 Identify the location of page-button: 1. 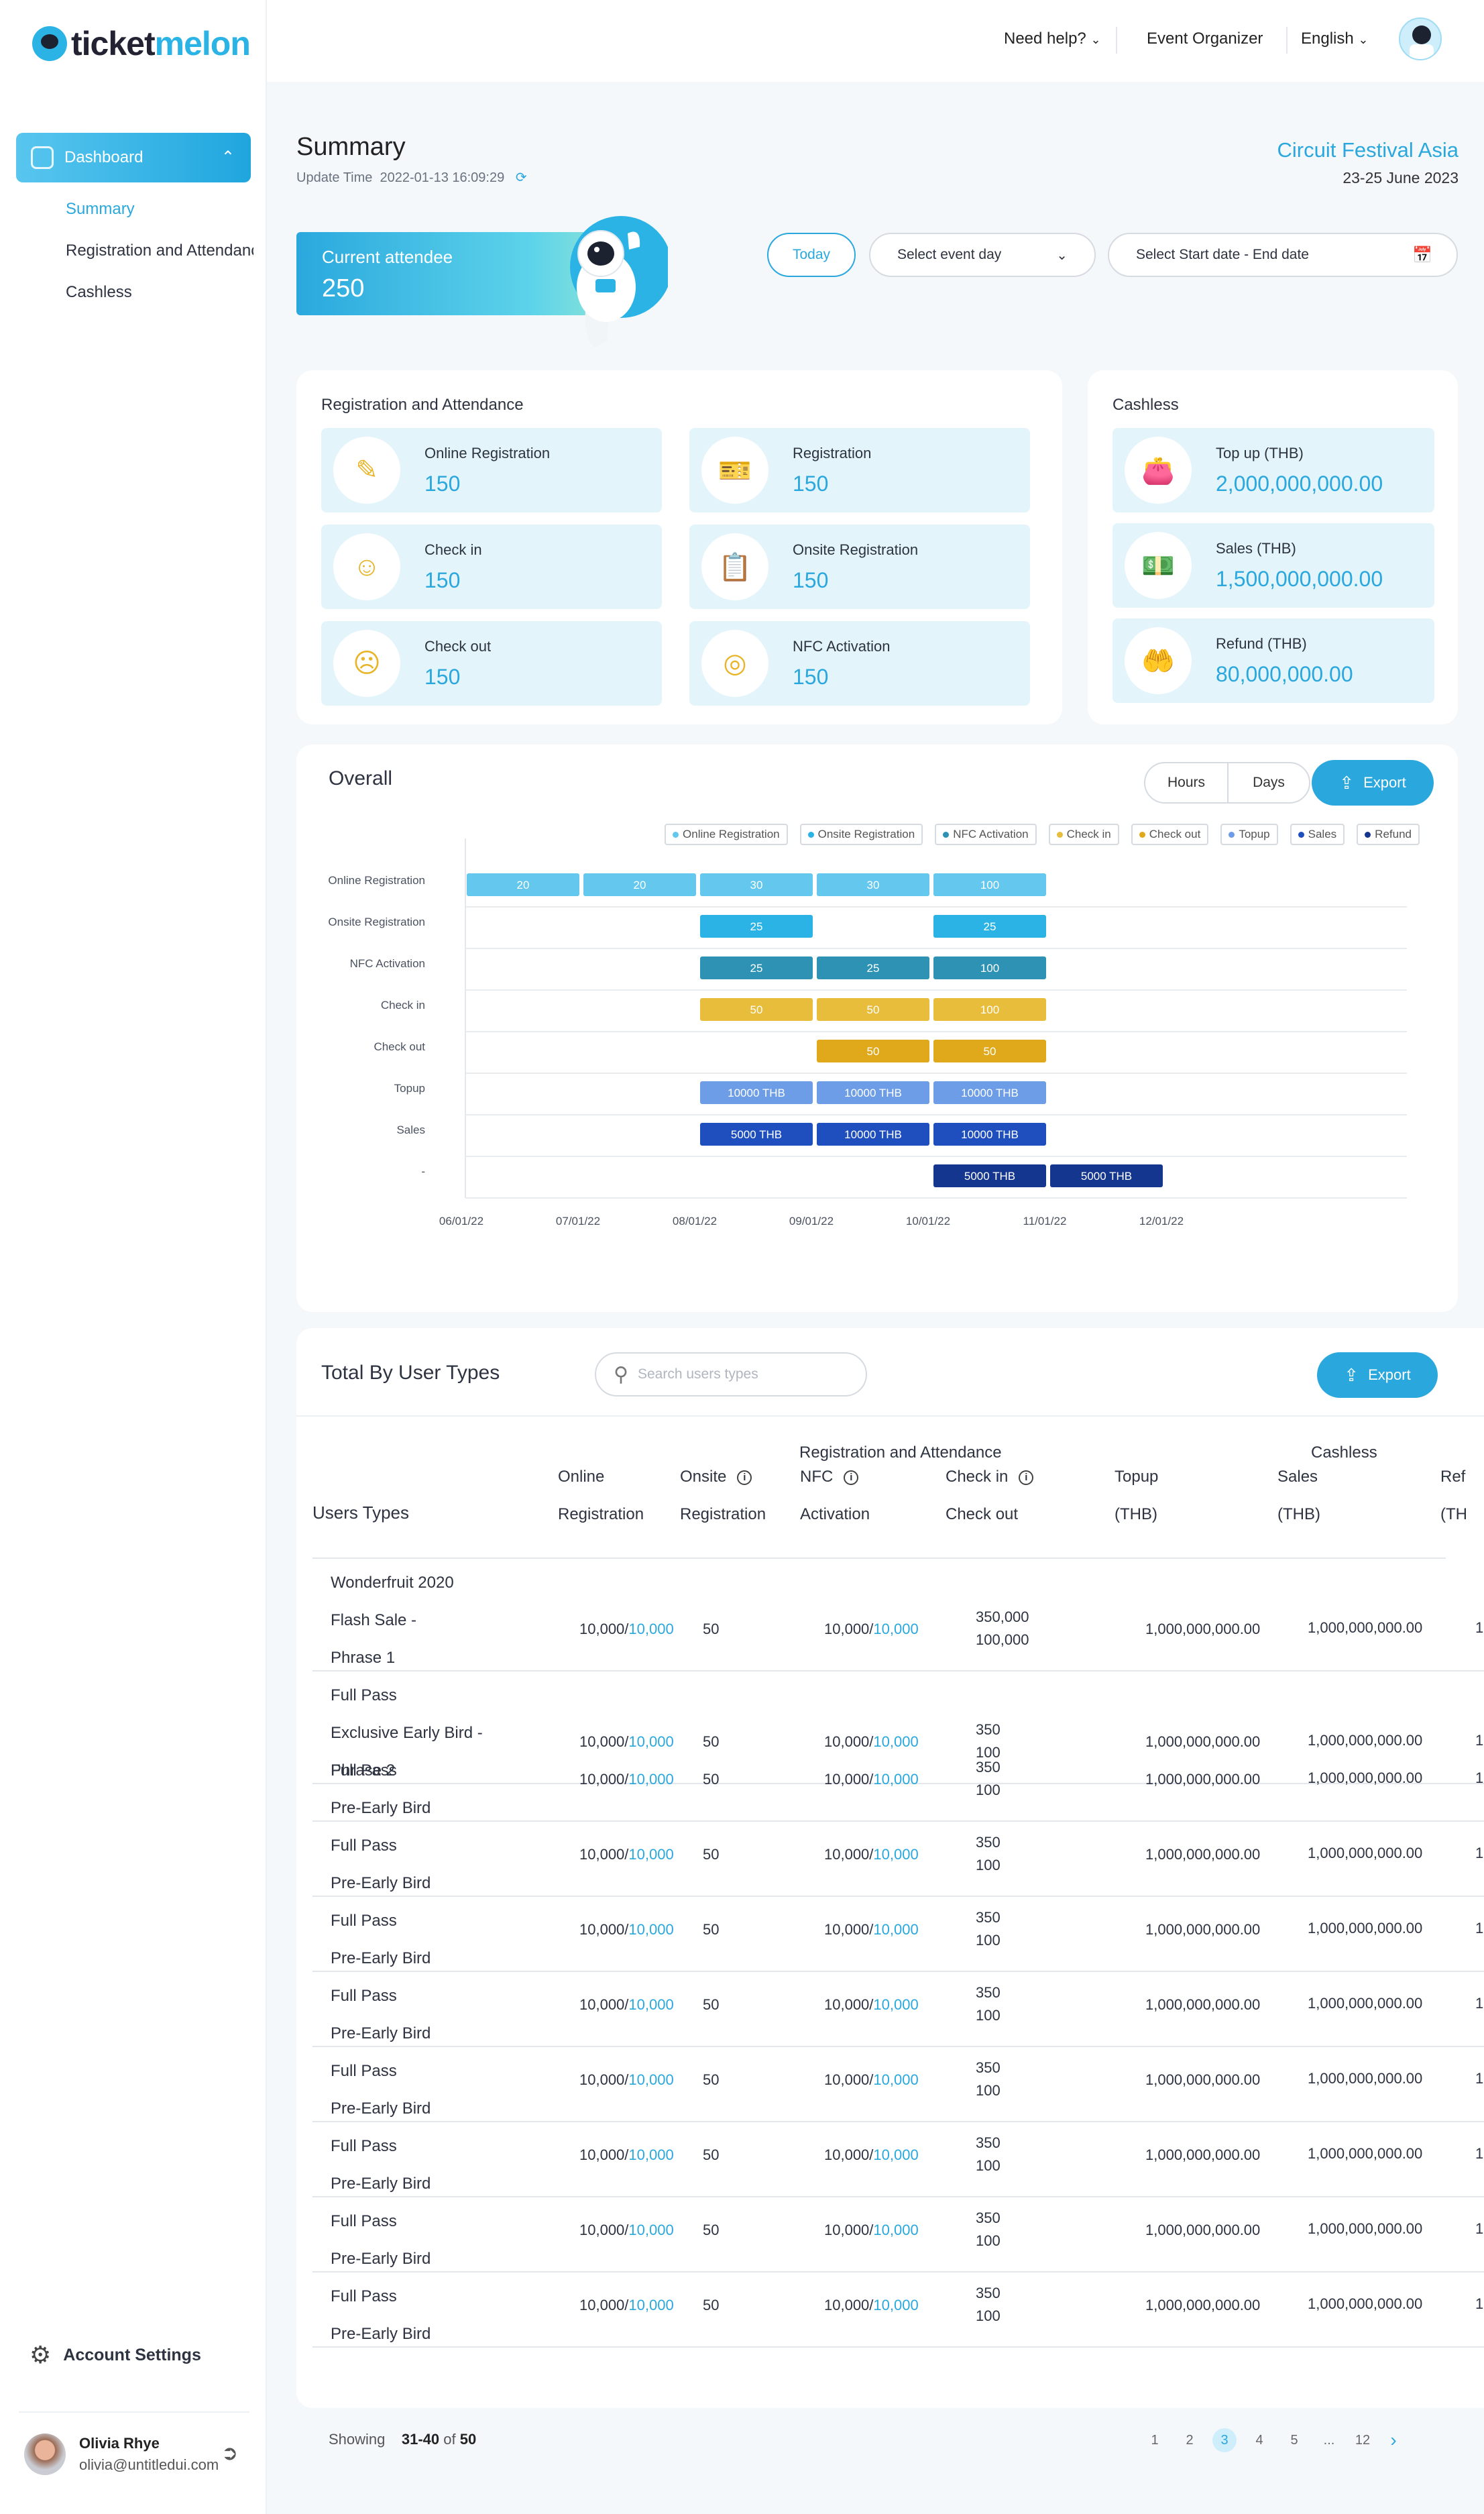
(1154, 2440).